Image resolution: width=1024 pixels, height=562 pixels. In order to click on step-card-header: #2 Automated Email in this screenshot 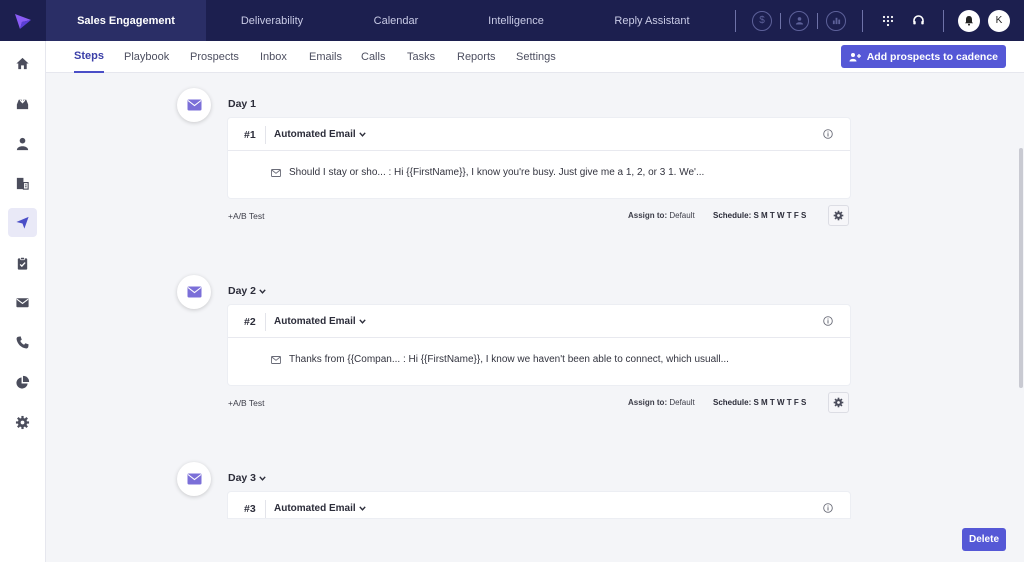, I will do `click(539, 321)`.